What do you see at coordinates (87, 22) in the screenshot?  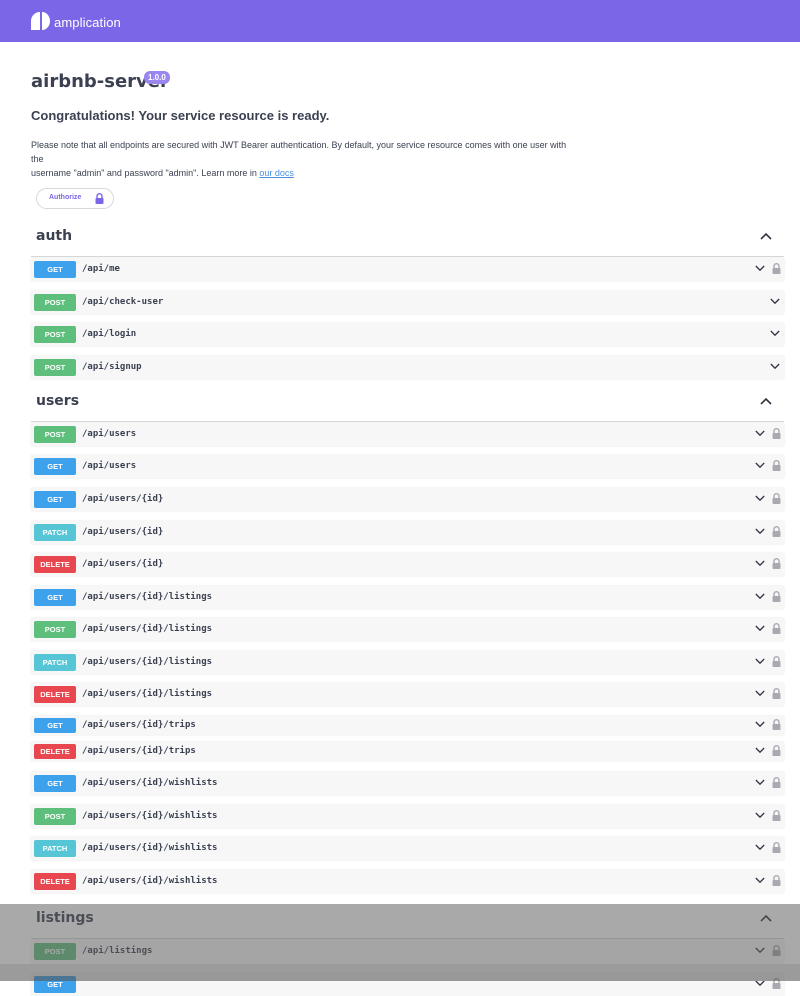 I see `brand-name: amplication` at bounding box center [87, 22].